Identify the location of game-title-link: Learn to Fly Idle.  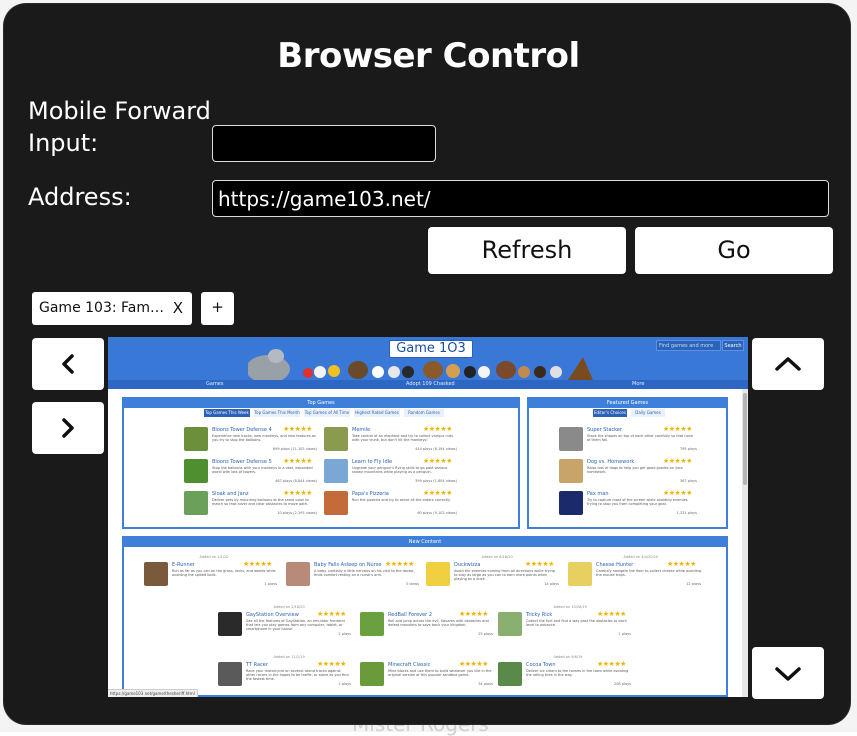
(372, 462).